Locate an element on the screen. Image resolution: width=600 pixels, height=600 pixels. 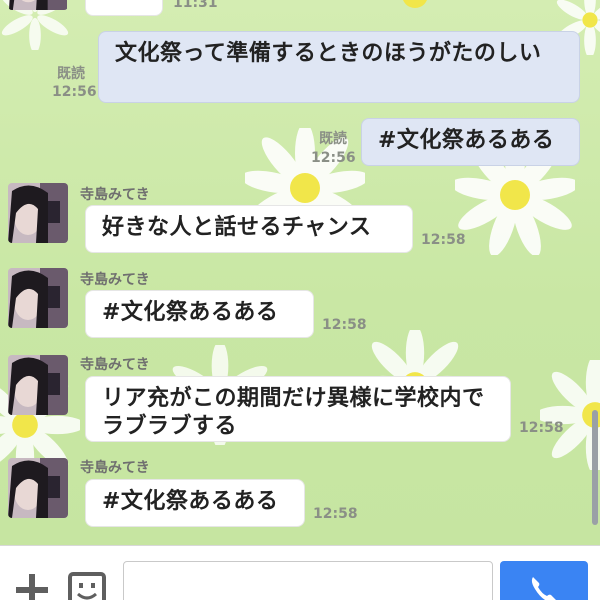
plus-button is located at coordinates (32, 586).